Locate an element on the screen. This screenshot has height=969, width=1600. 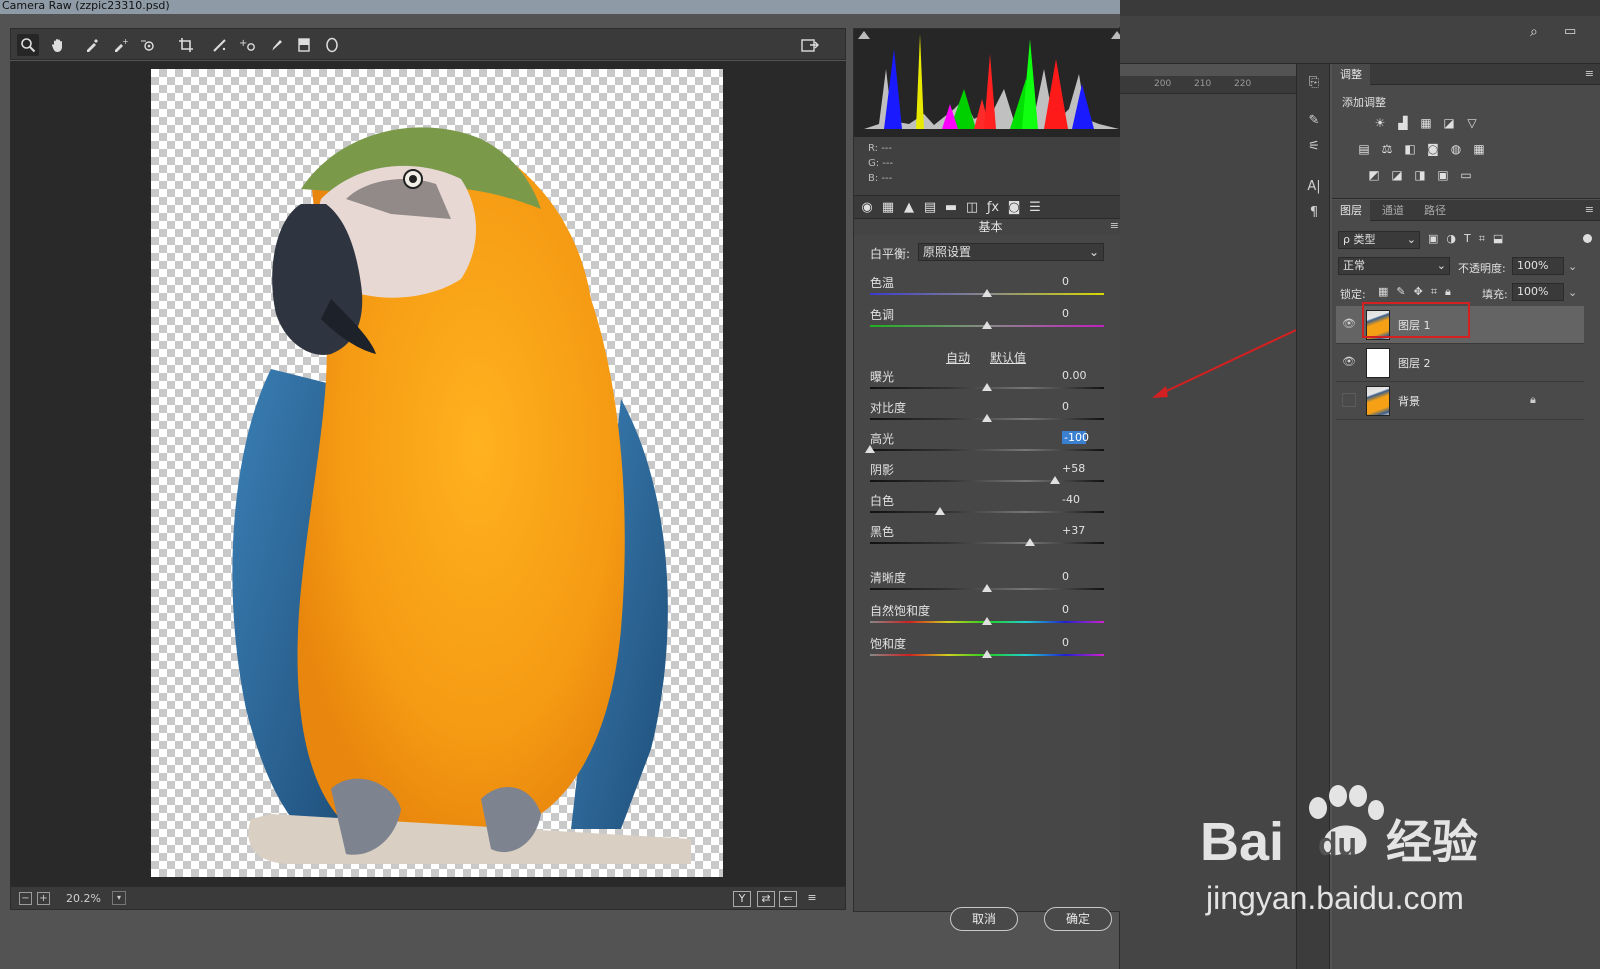
y-toggle-button: Y is located at coordinates (742, 899).